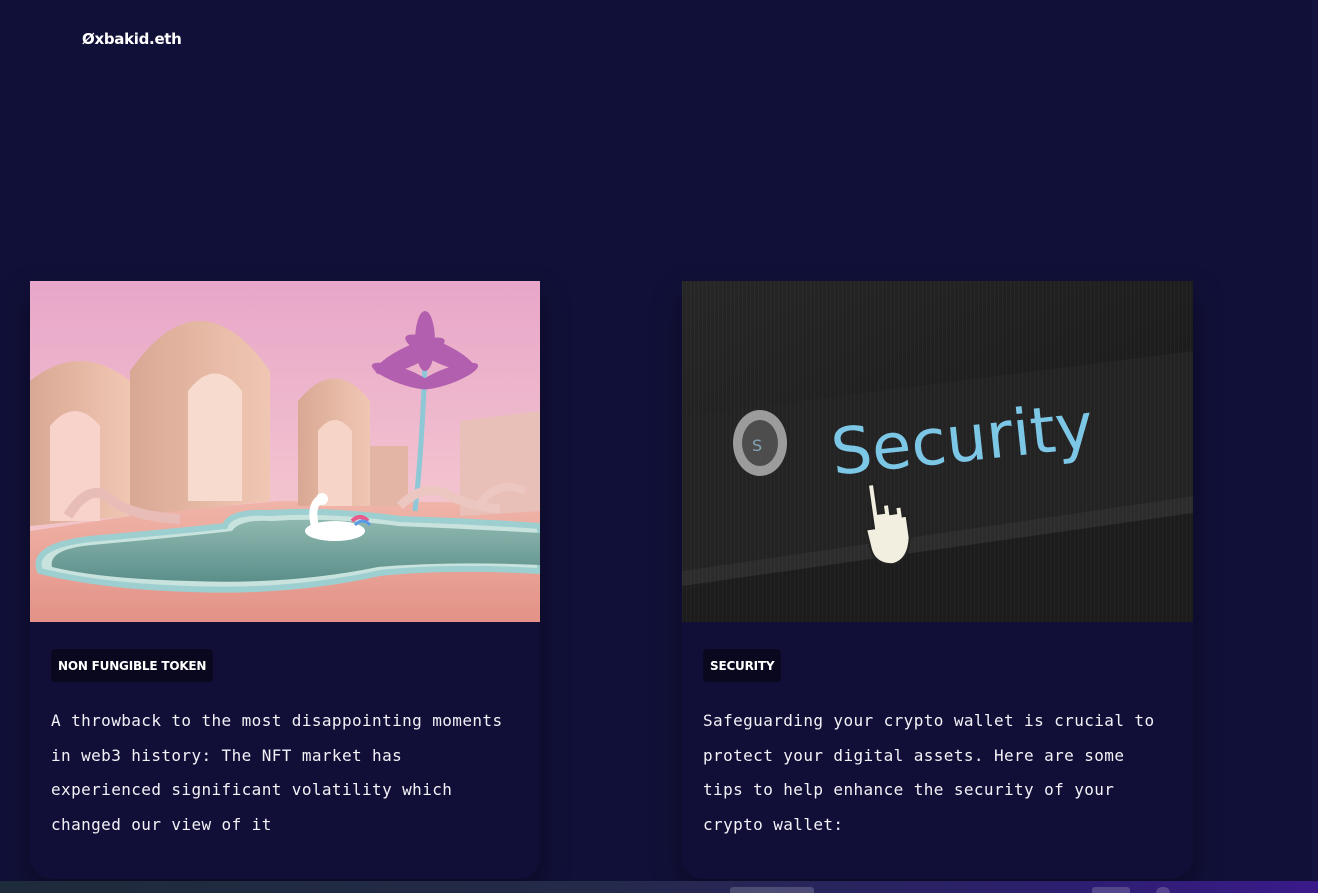 The height and width of the screenshot is (893, 1318). What do you see at coordinates (742, 665) in the screenshot?
I see `category-tag: SECURITY` at bounding box center [742, 665].